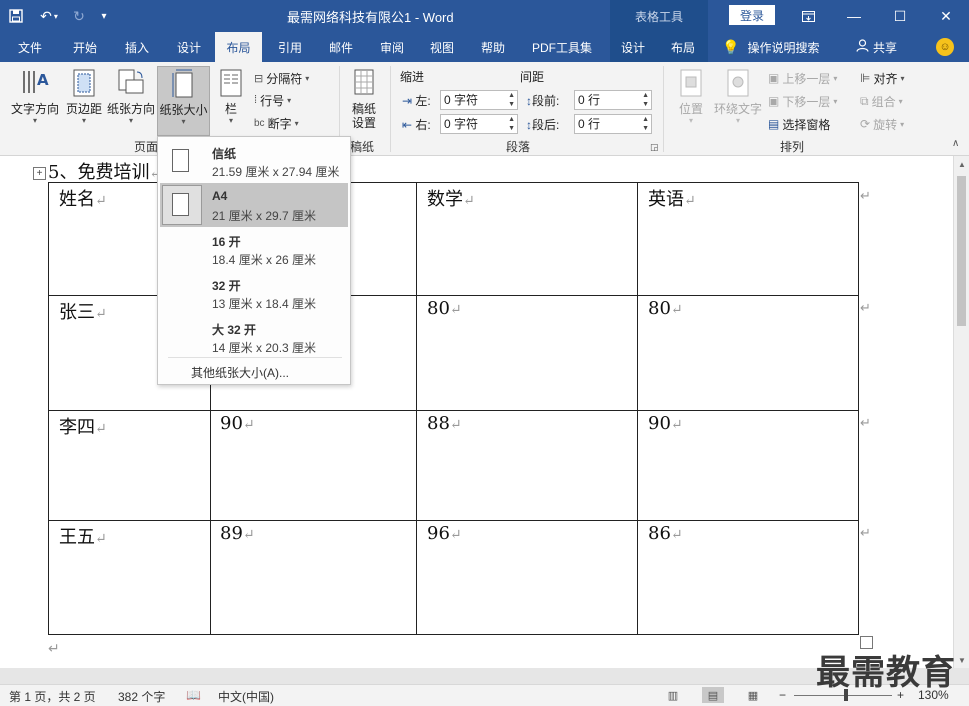 The image size is (969, 706). Describe the element at coordinates (30, 47) in the screenshot. I see `tab-file: 文件` at that location.